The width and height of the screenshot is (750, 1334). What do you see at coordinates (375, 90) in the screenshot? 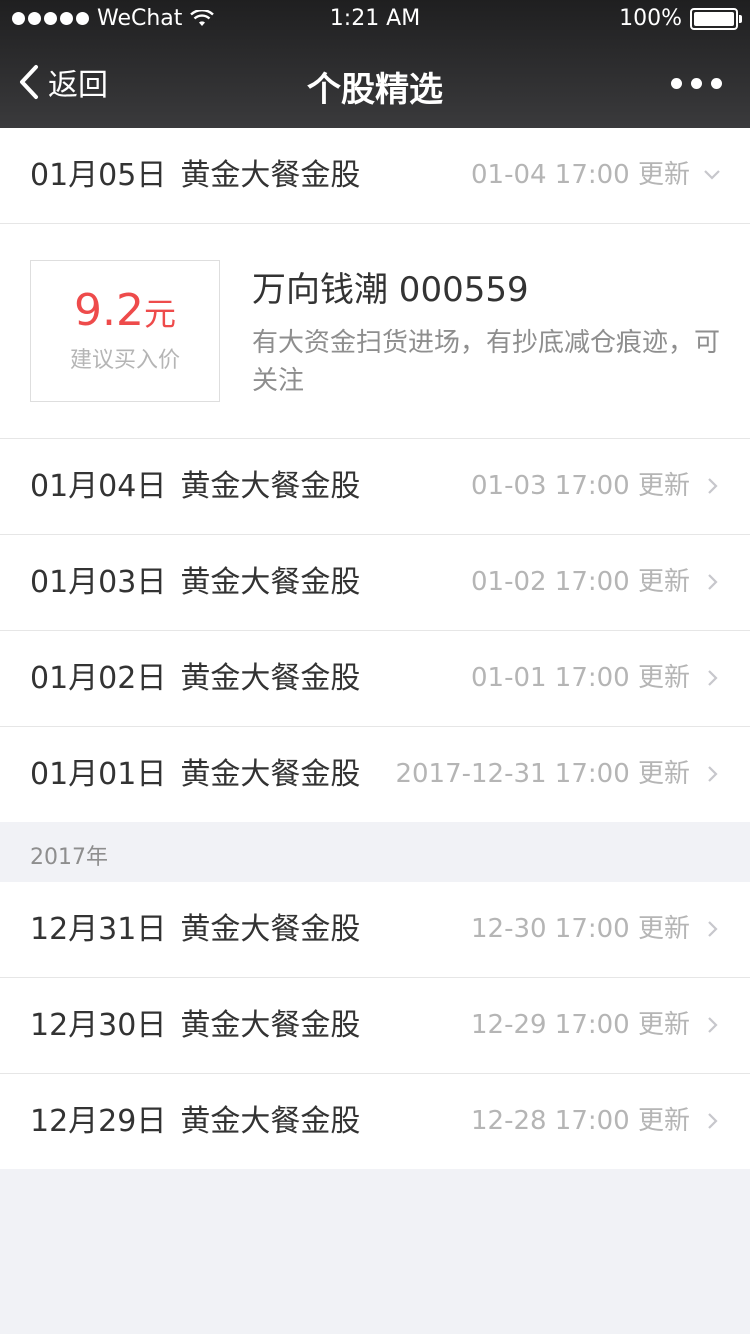
I see `page-title: 个股精选` at bounding box center [375, 90].